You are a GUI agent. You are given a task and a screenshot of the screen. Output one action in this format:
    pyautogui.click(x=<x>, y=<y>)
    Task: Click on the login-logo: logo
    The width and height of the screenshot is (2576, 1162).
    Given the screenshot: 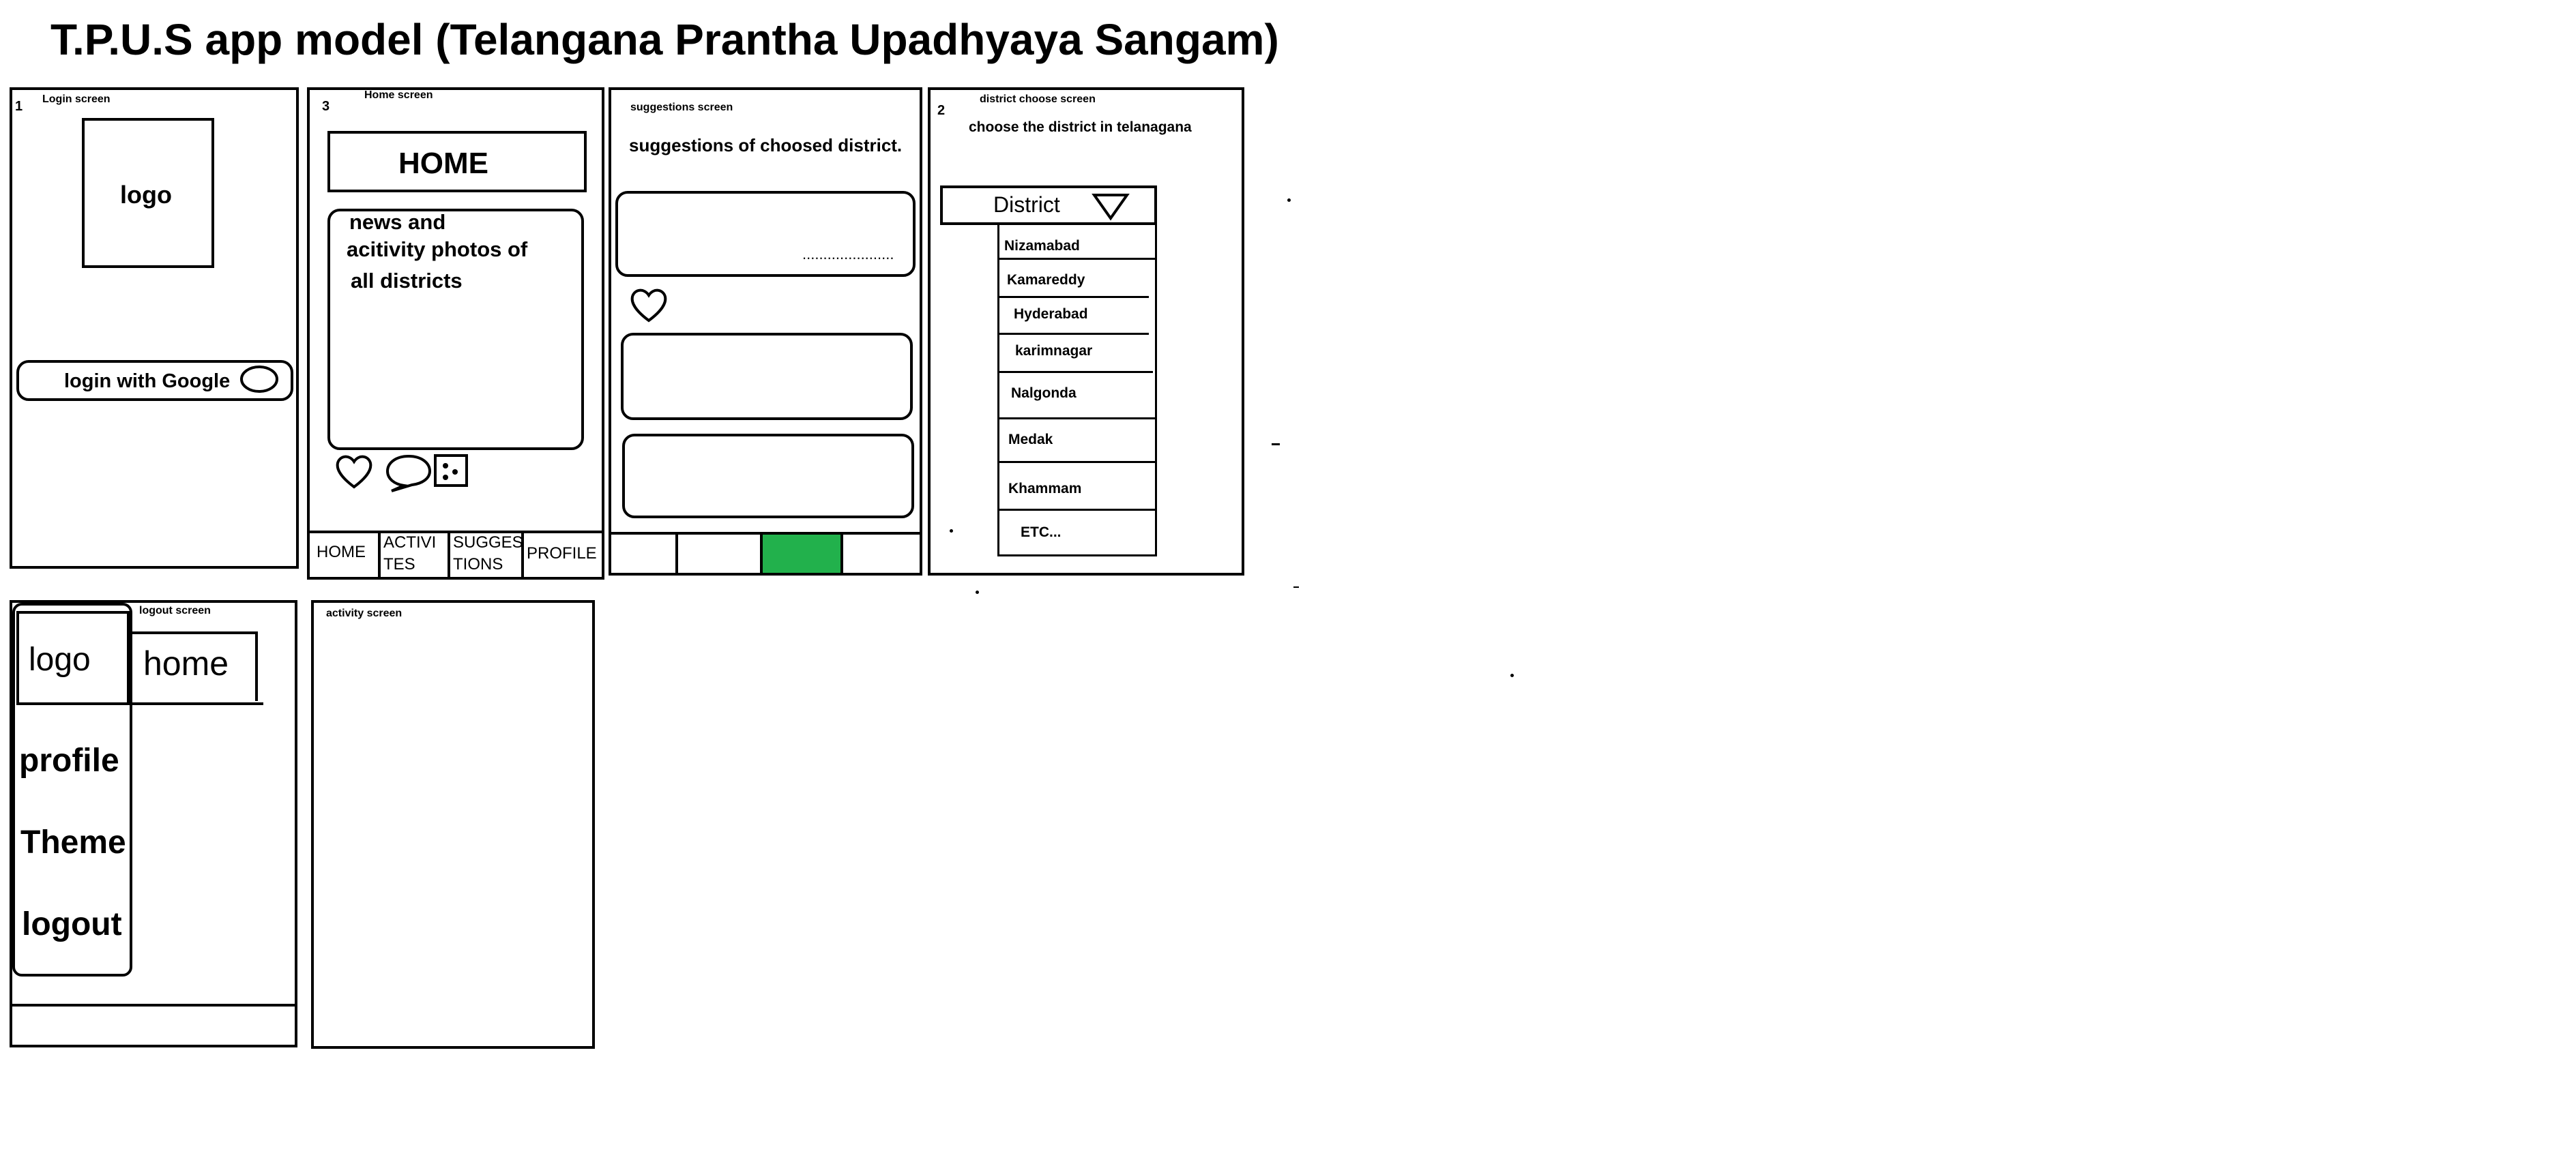 What is the action you would take?
    pyautogui.click(x=146, y=195)
    